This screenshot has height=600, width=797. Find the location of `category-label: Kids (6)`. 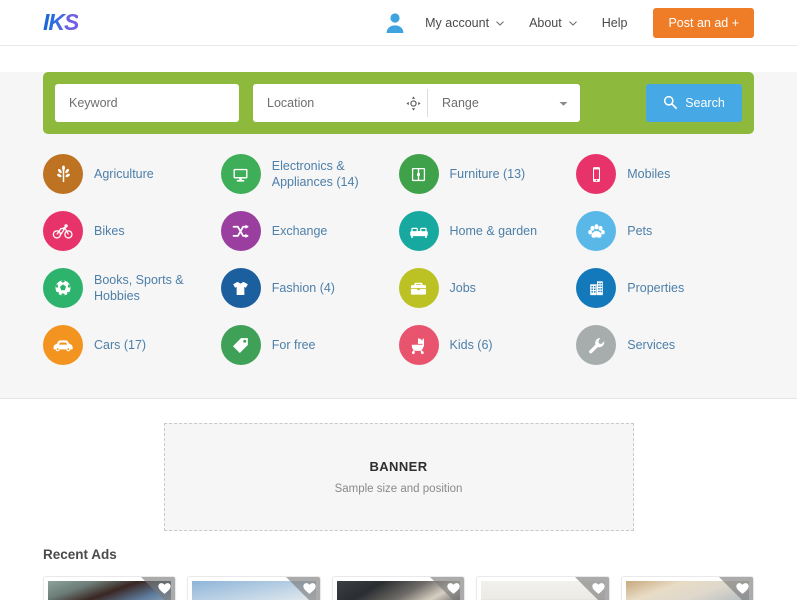

category-label: Kids (6) is located at coordinates (471, 344).